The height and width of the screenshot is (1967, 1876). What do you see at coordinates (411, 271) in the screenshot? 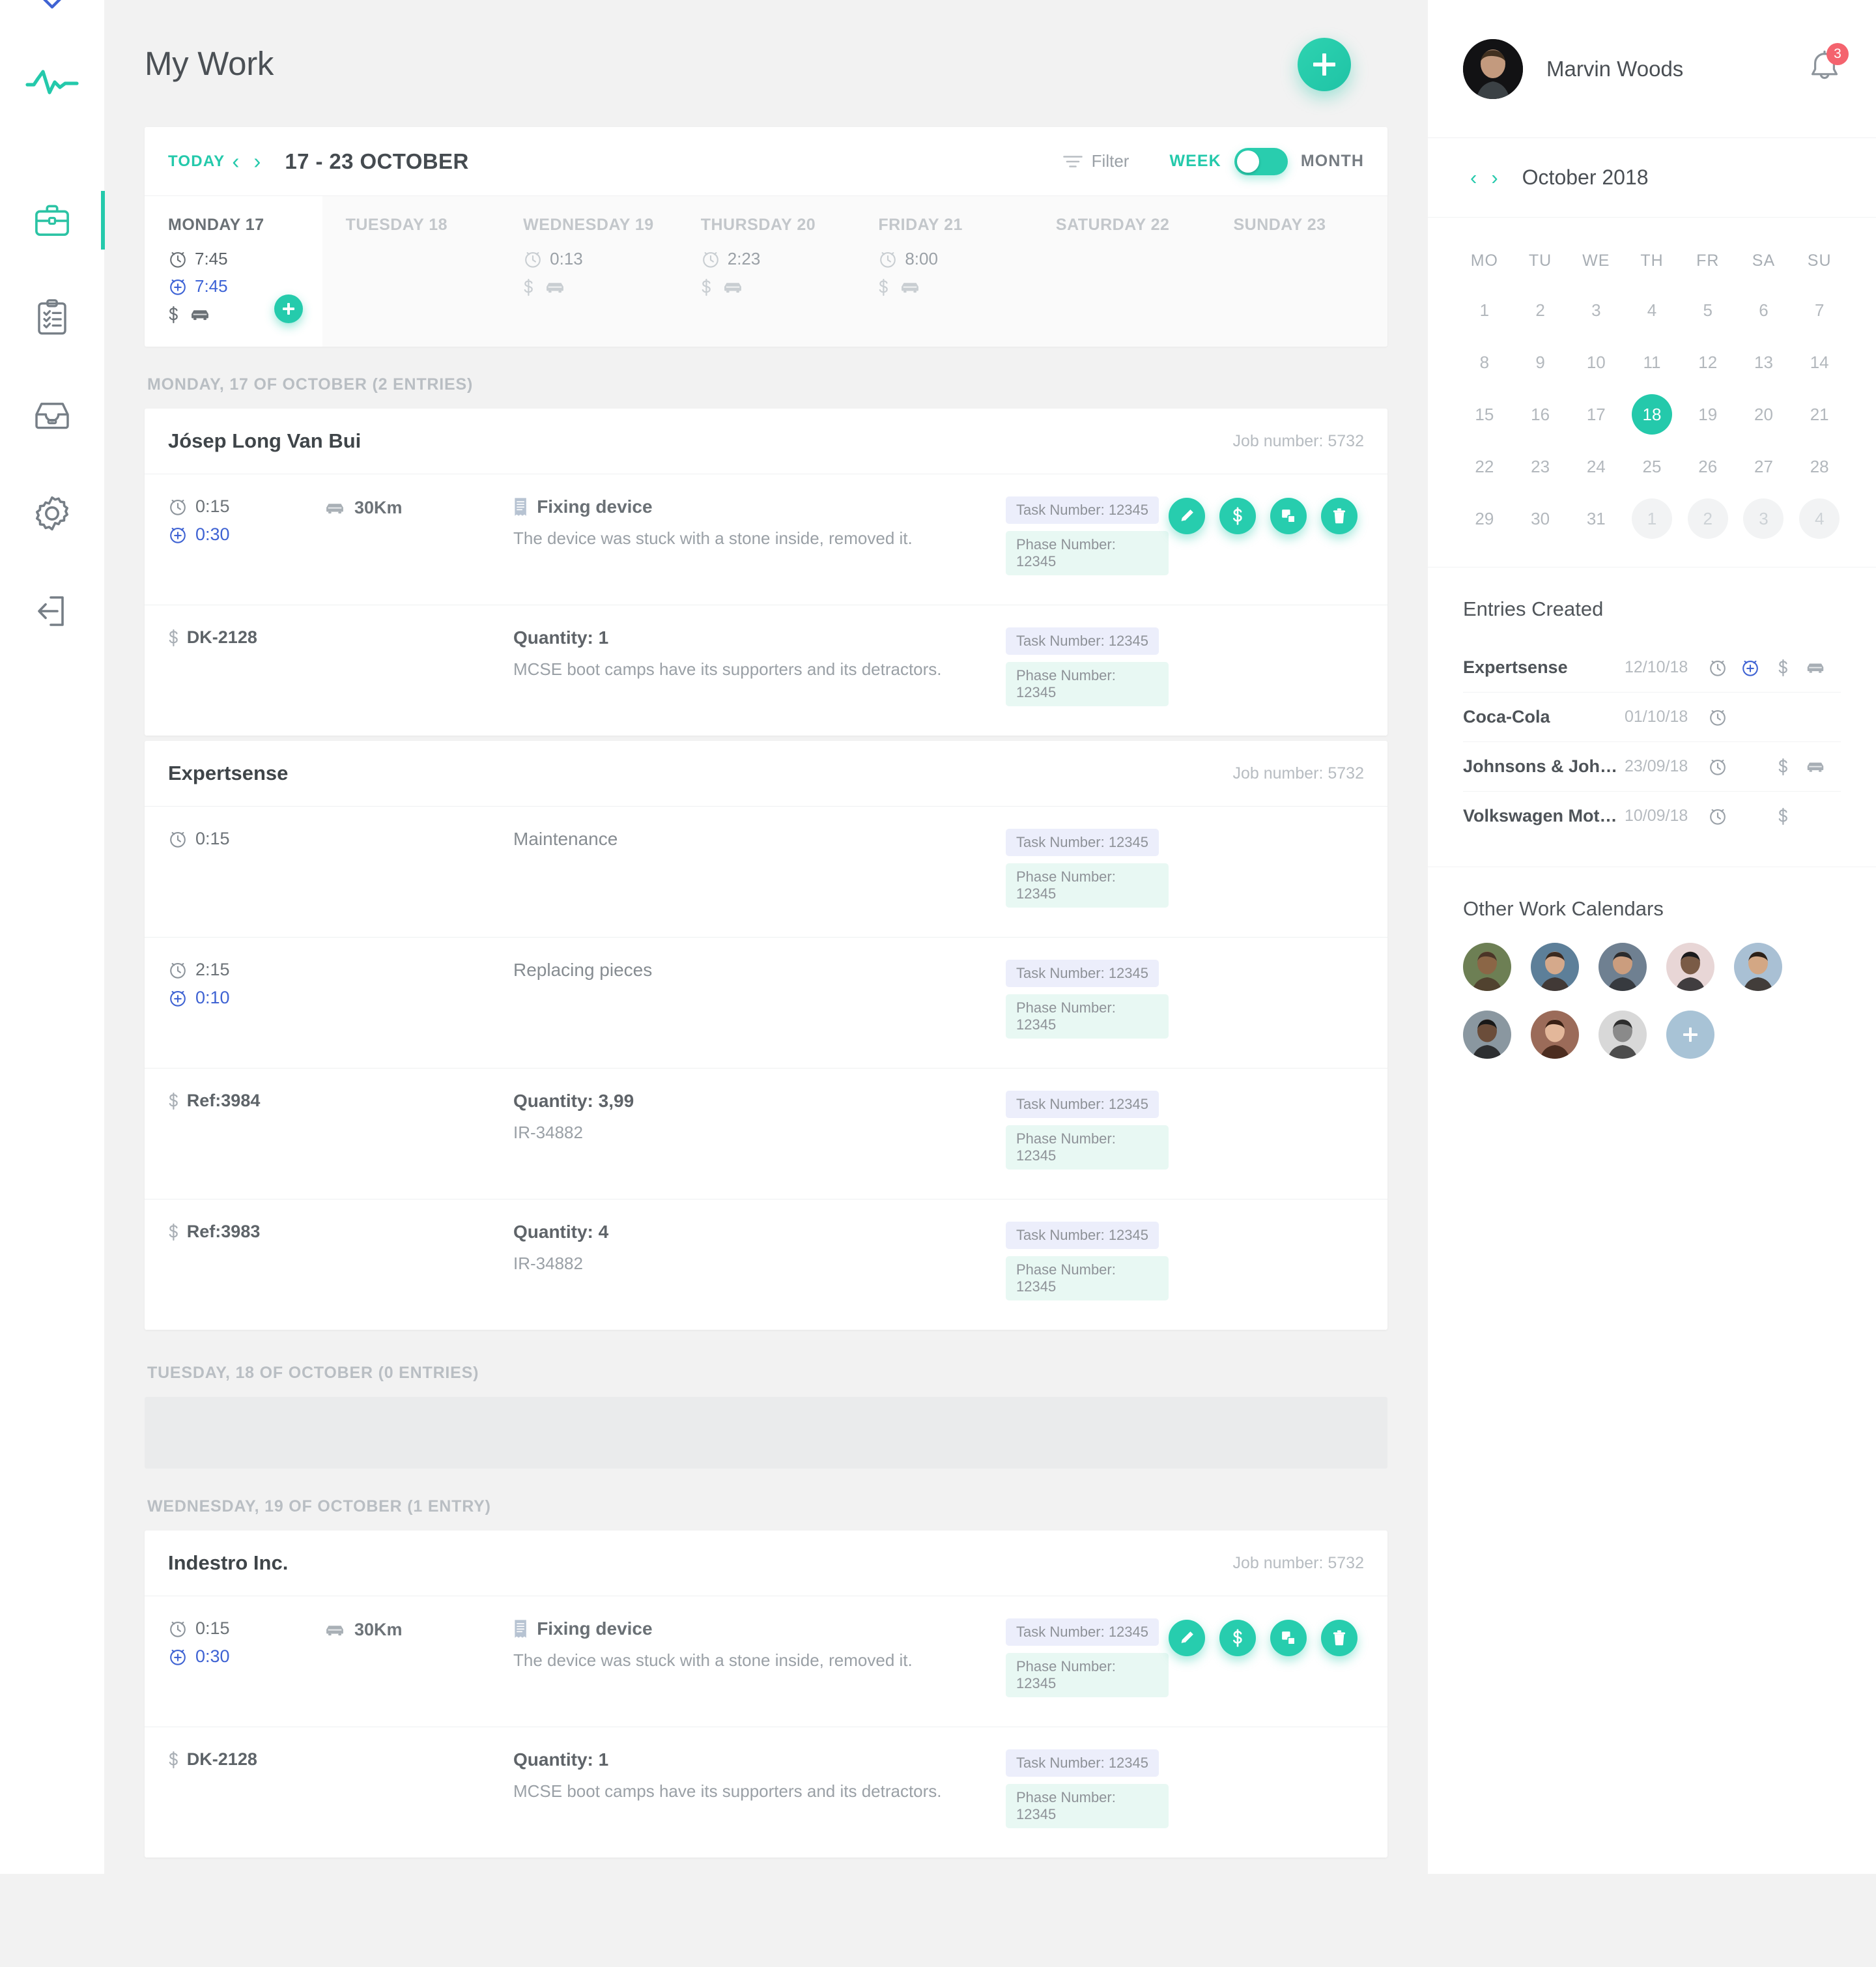
I see `week-day-cell: TUESDAY 18` at bounding box center [411, 271].